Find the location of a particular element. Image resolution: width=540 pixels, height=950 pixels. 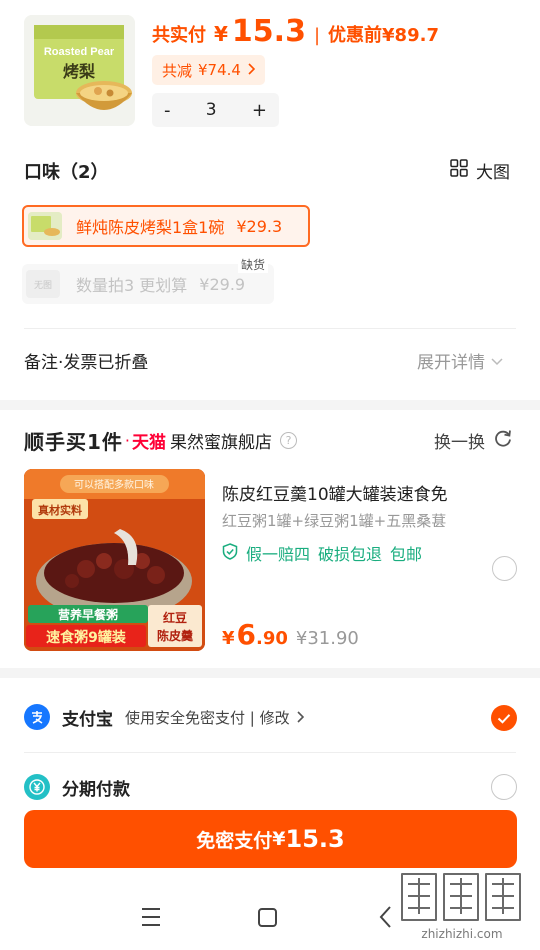

notes-invoice-label: 备注·发票已折叠 is located at coordinates (86, 363).